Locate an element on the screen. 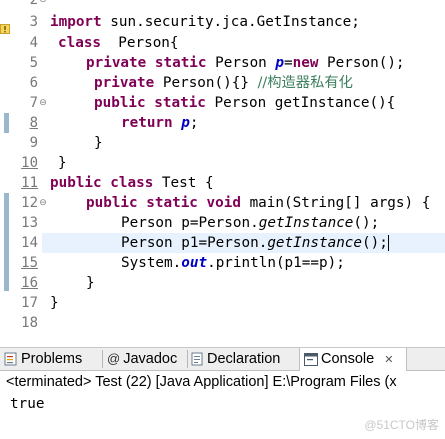 The image size is (445, 439). code-line-9: } is located at coordinates (98, 143).